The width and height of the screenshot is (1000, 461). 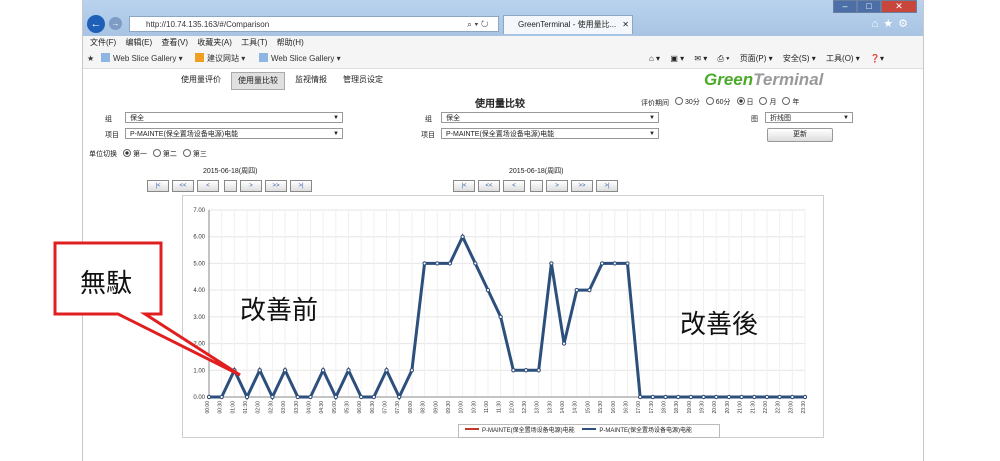 What do you see at coordinates (279, 311) in the screenshot?
I see `before-improvement-label: 改善前` at bounding box center [279, 311].